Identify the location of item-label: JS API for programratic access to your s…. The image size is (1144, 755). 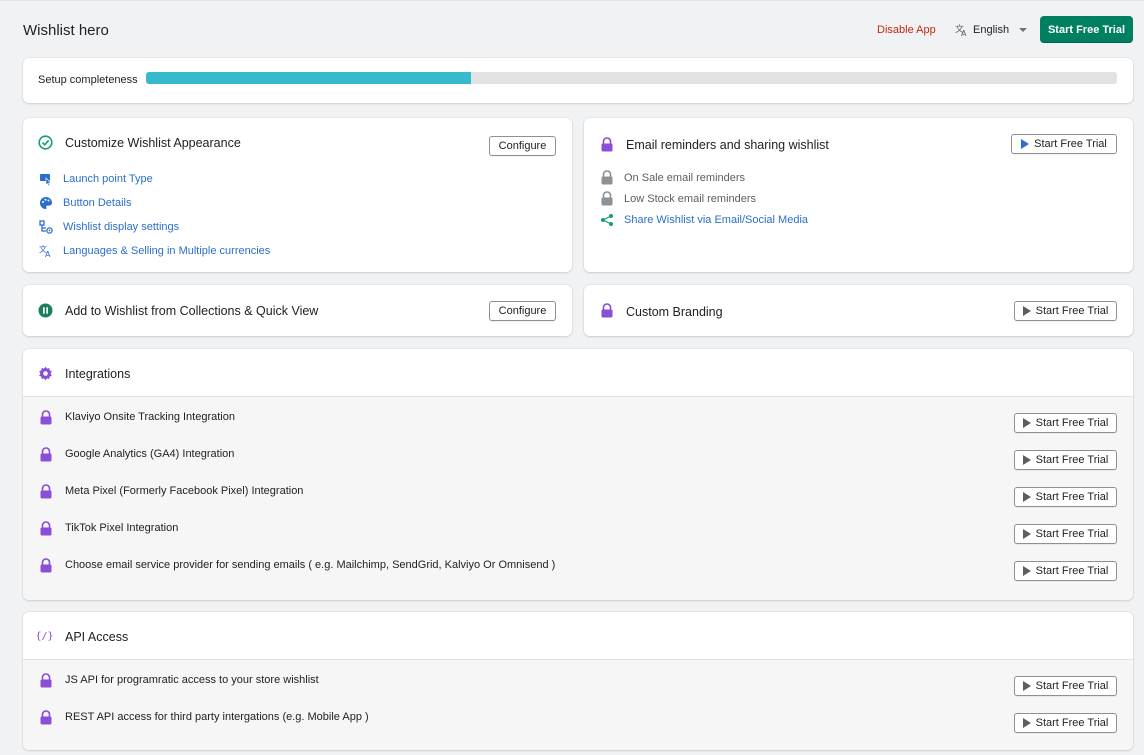
(192, 680).